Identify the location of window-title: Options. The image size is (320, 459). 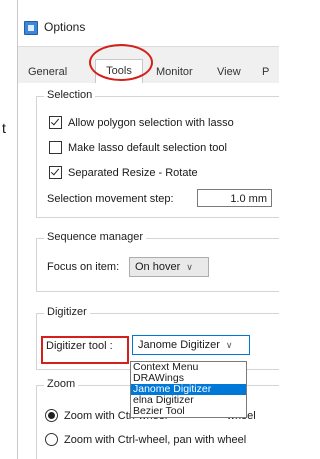
(65, 27).